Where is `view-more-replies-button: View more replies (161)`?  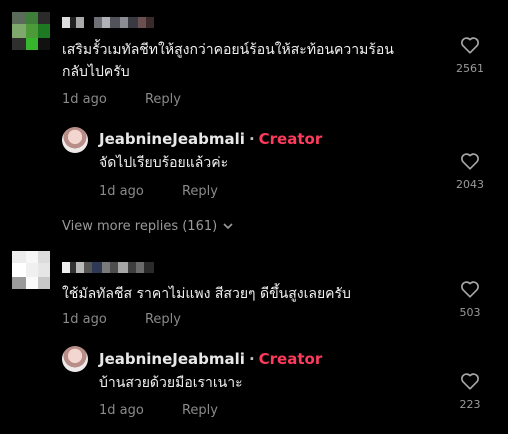
view-more-replies-button: View more replies (161) is located at coordinates (147, 226).